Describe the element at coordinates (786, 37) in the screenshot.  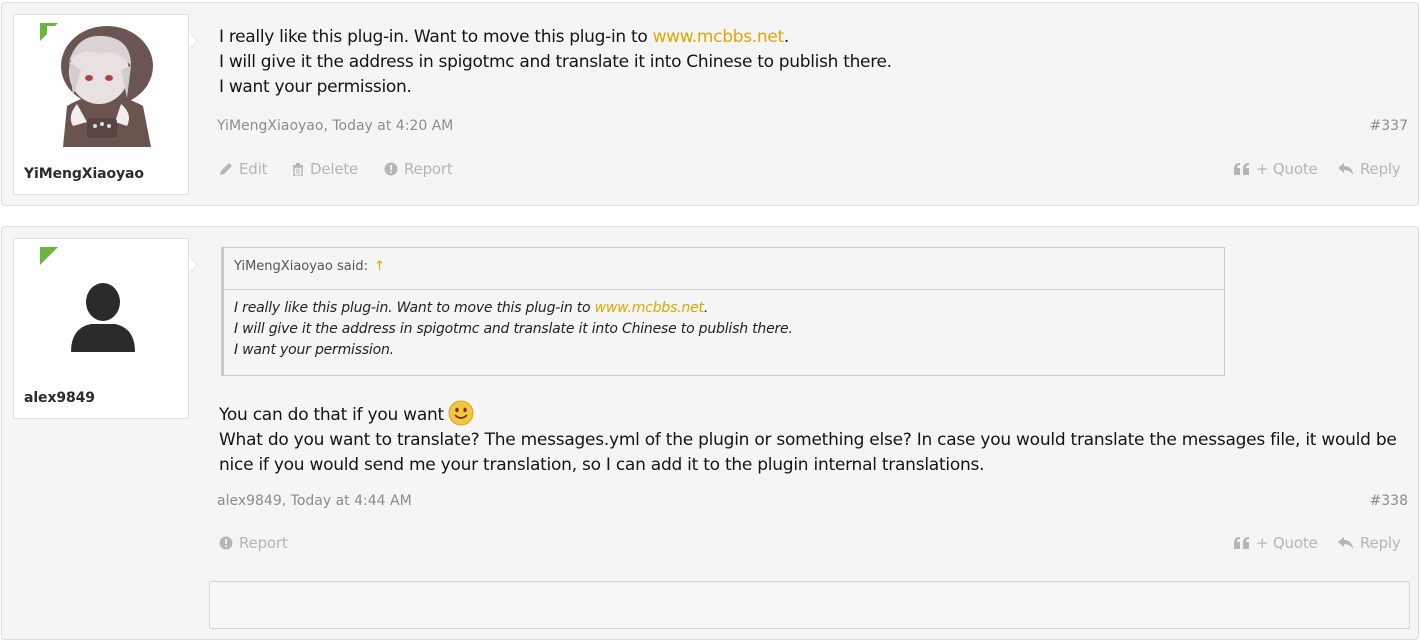
I see `message-punct: .` at that location.